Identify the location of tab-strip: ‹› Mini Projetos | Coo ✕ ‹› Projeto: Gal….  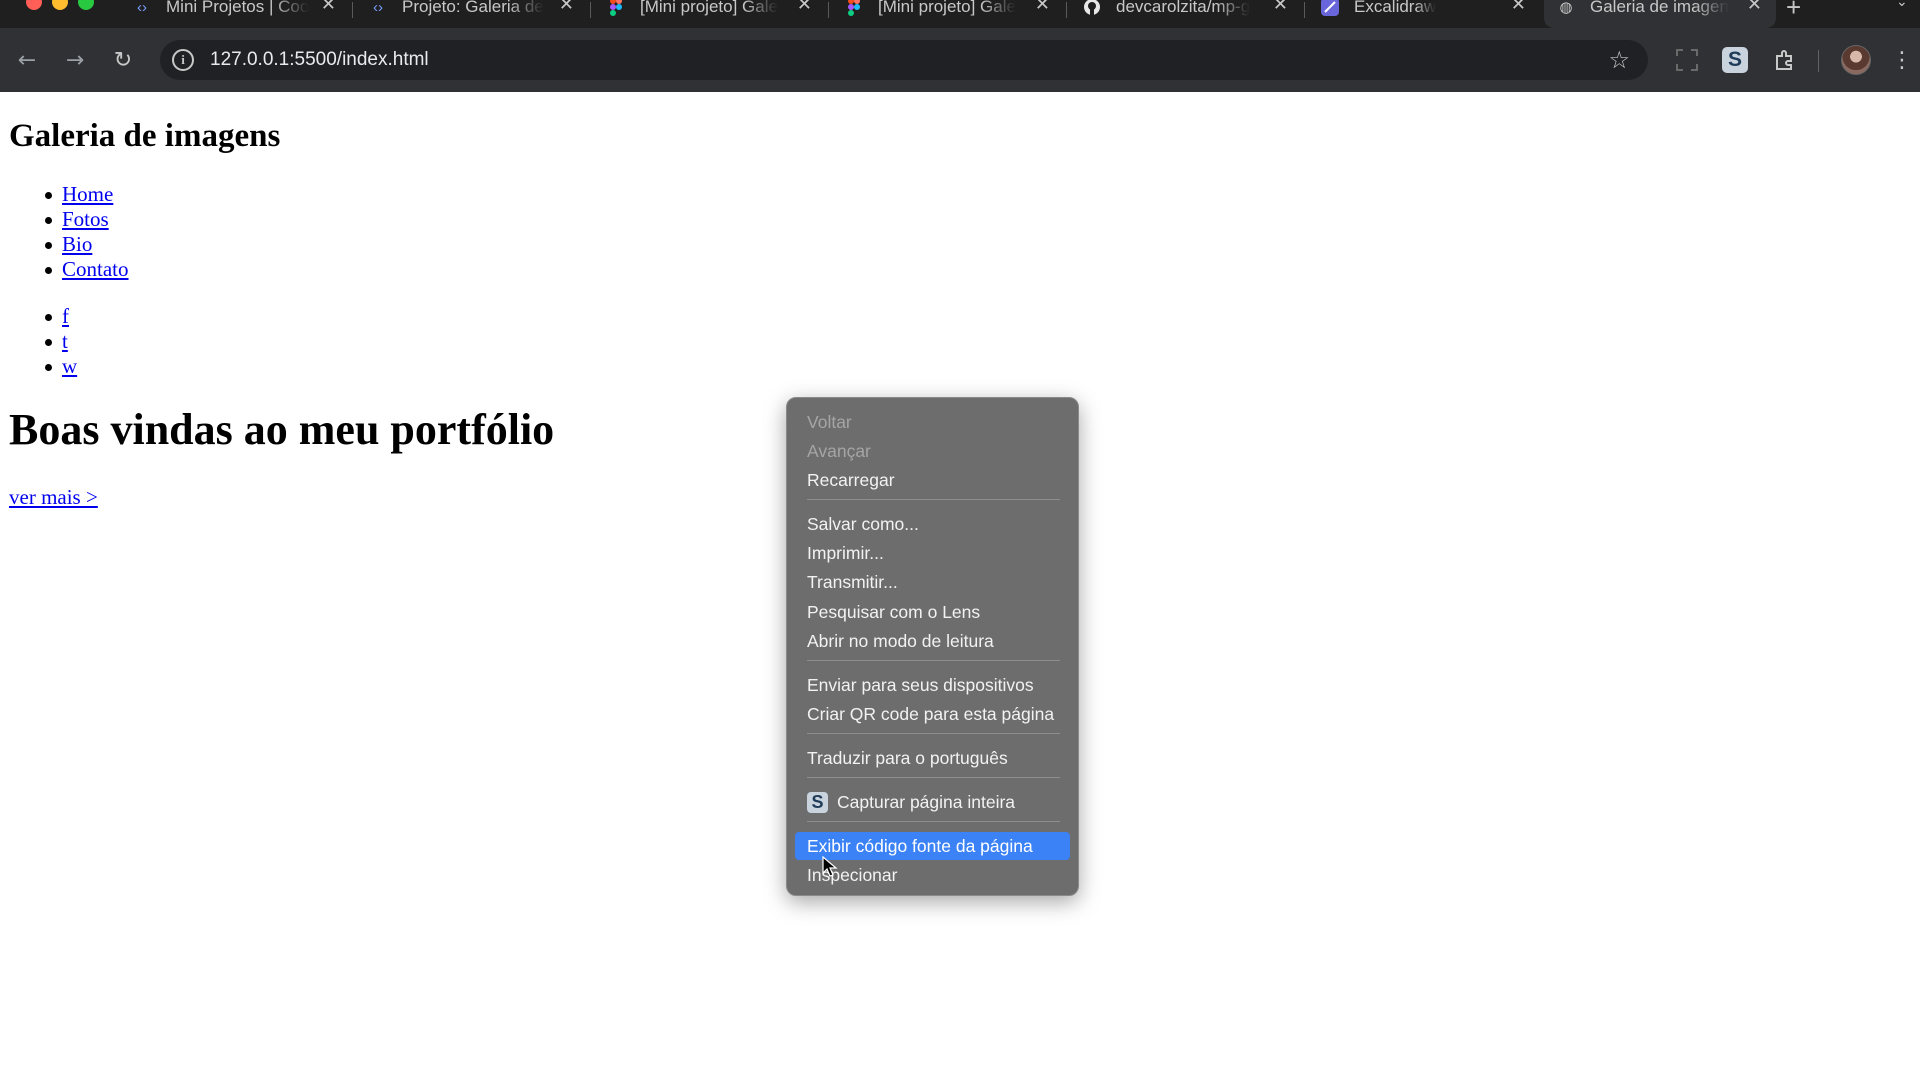
(960, 14).